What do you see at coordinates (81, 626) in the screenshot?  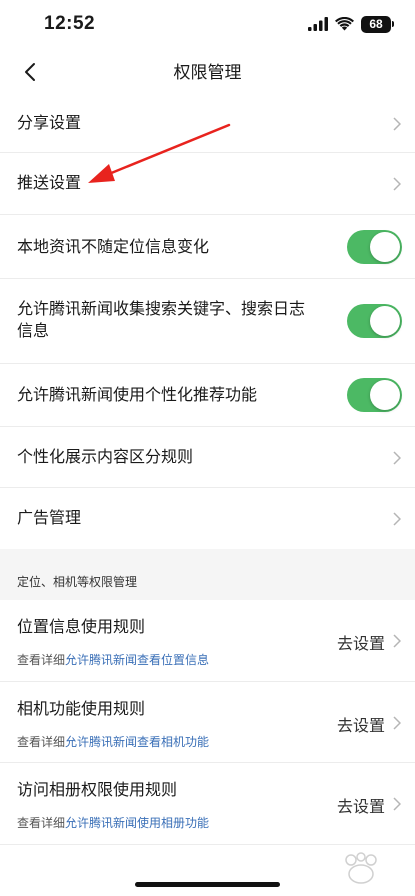 I see `location-permission-title: 位置信息使用规则` at bounding box center [81, 626].